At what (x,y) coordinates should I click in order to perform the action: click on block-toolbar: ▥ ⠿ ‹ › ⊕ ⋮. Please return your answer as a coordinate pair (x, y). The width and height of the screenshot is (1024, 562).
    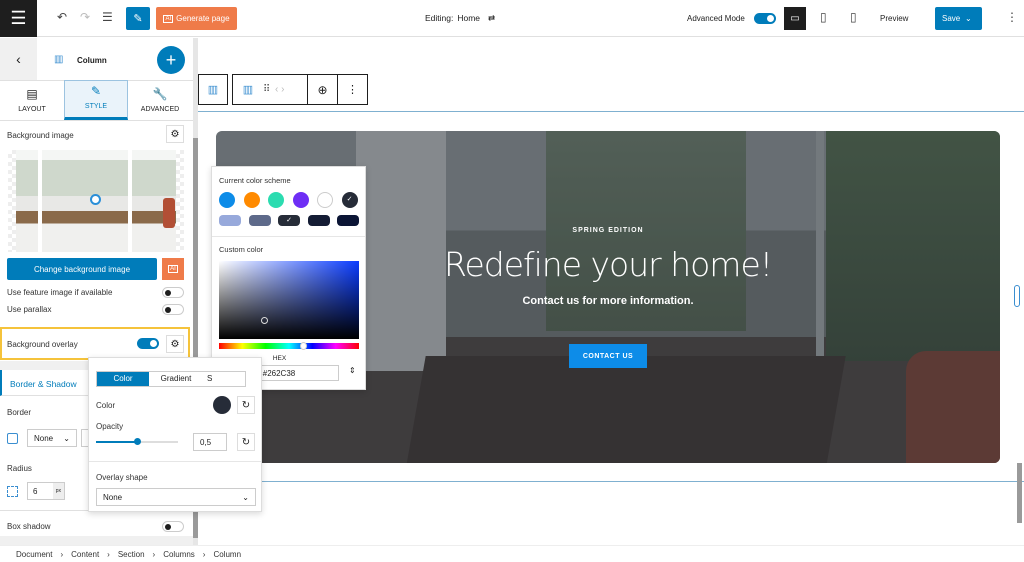
    Looking at the image, I should click on (300, 89).